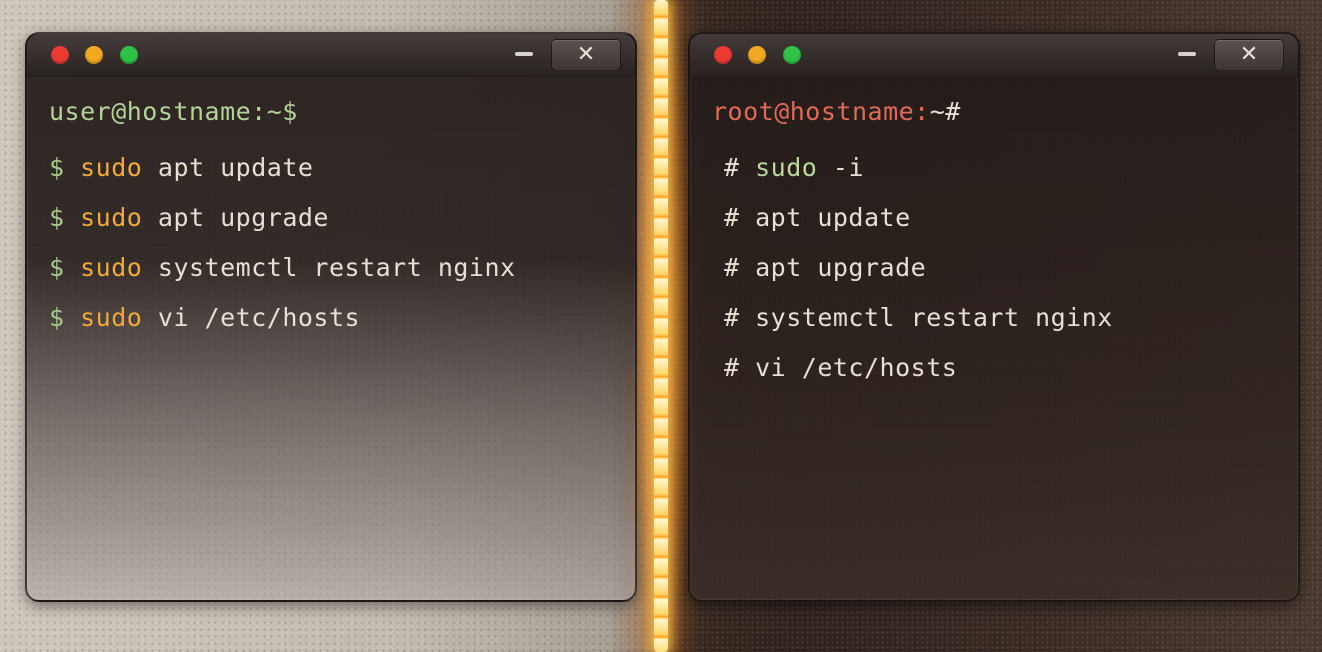  Describe the element at coordinates (1005, 278) in the screenshot. I see `command-line: # apt upgrade` at that location.